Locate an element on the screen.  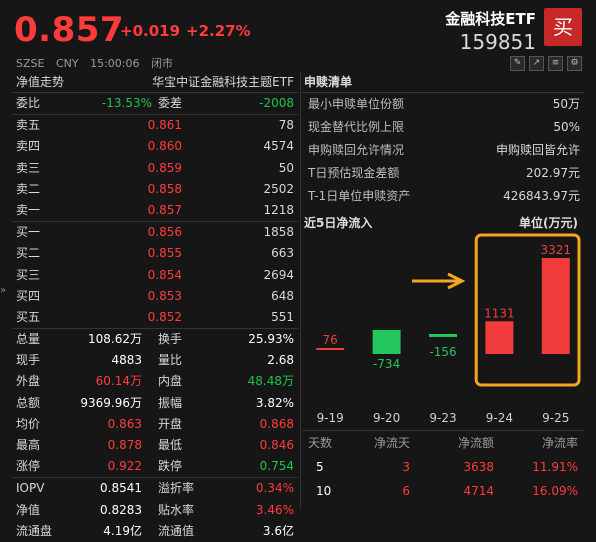
ask-label: 卖五 is located at coordinates (28, 125).